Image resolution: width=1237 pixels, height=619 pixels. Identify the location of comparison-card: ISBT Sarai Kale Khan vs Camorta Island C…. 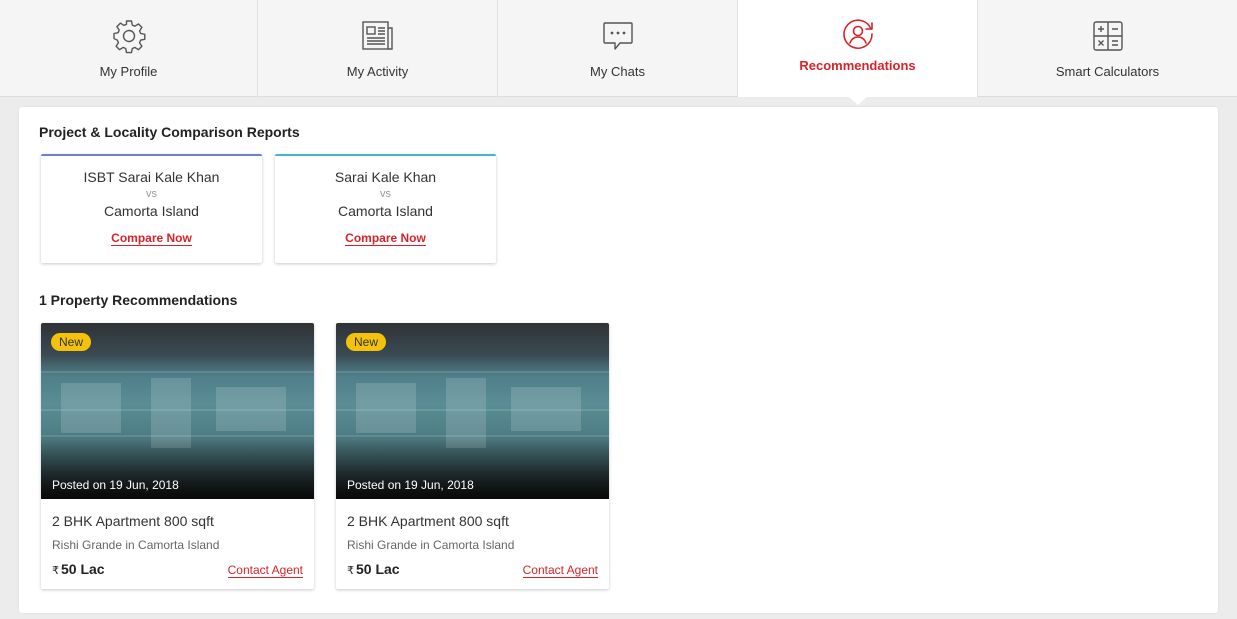
(151, 208).